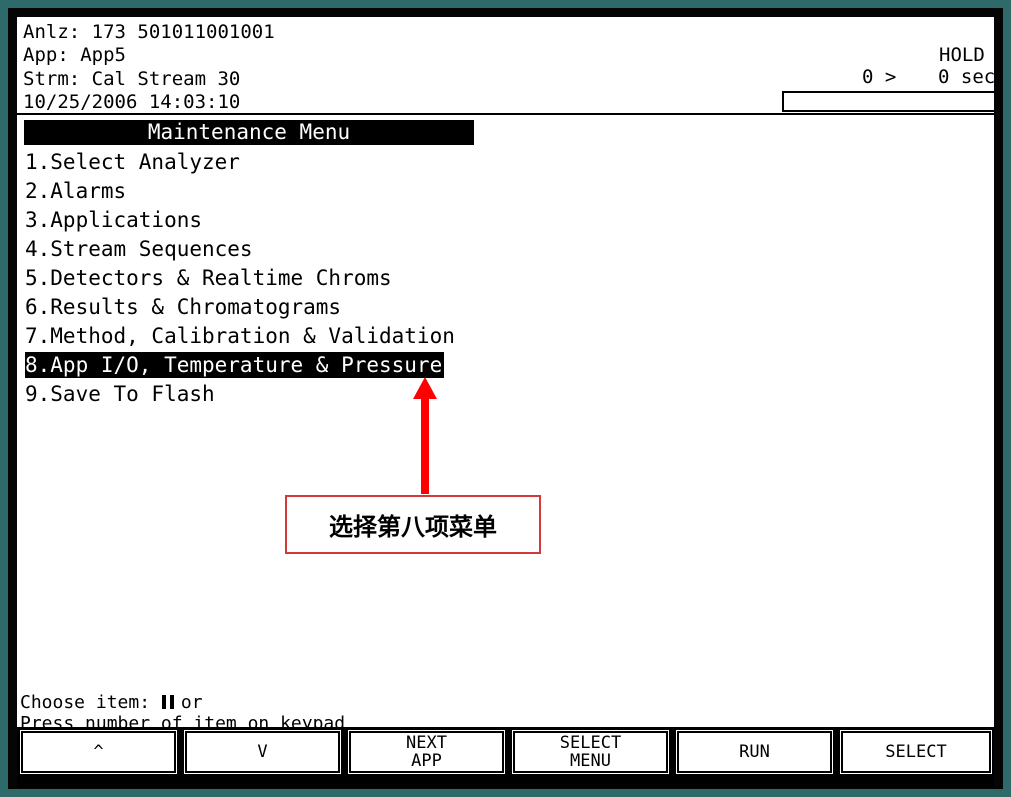  I want to click on select-menu-softkey: SELECT MENU, so click(590, 752).